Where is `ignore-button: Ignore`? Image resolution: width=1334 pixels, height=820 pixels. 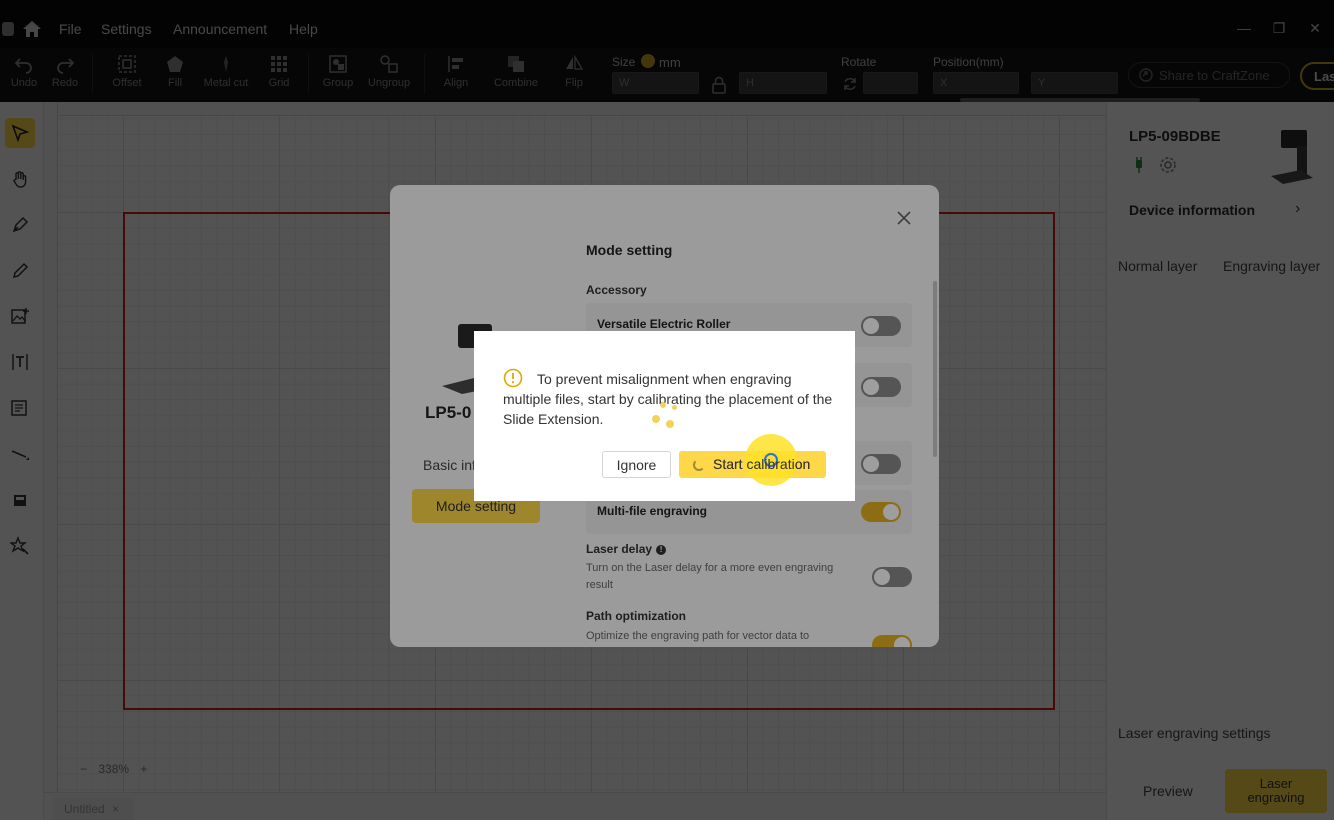 ignore-button: Ignore is located at coordinates (636, 464).